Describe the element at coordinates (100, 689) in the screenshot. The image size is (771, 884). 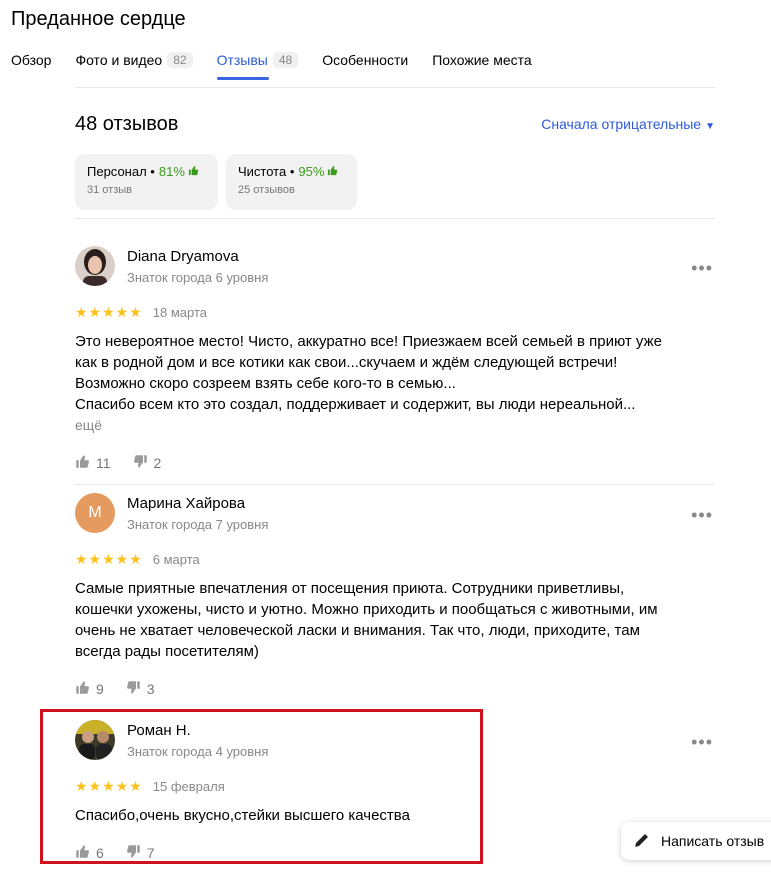
I see `like-count: 9` at that location.